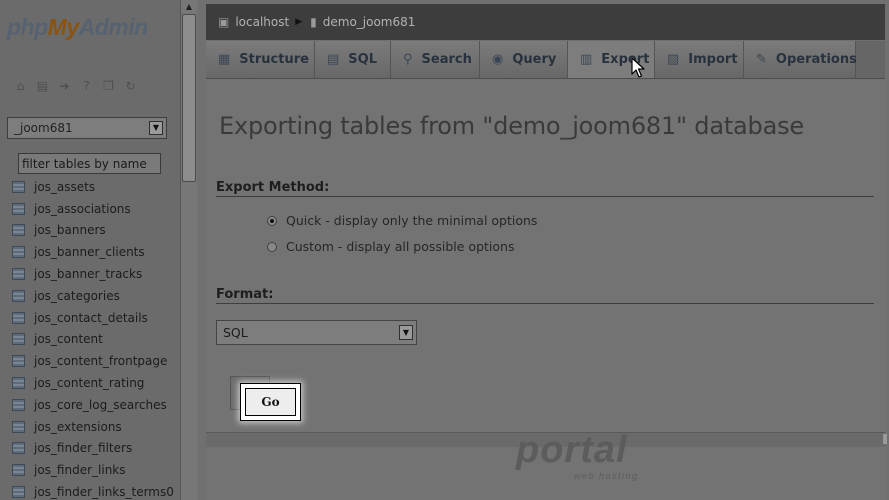  What do you see at coordinates (816, 59) in the screenshot?
I see `tab-label: Operations` at bounding box center [816, 59].